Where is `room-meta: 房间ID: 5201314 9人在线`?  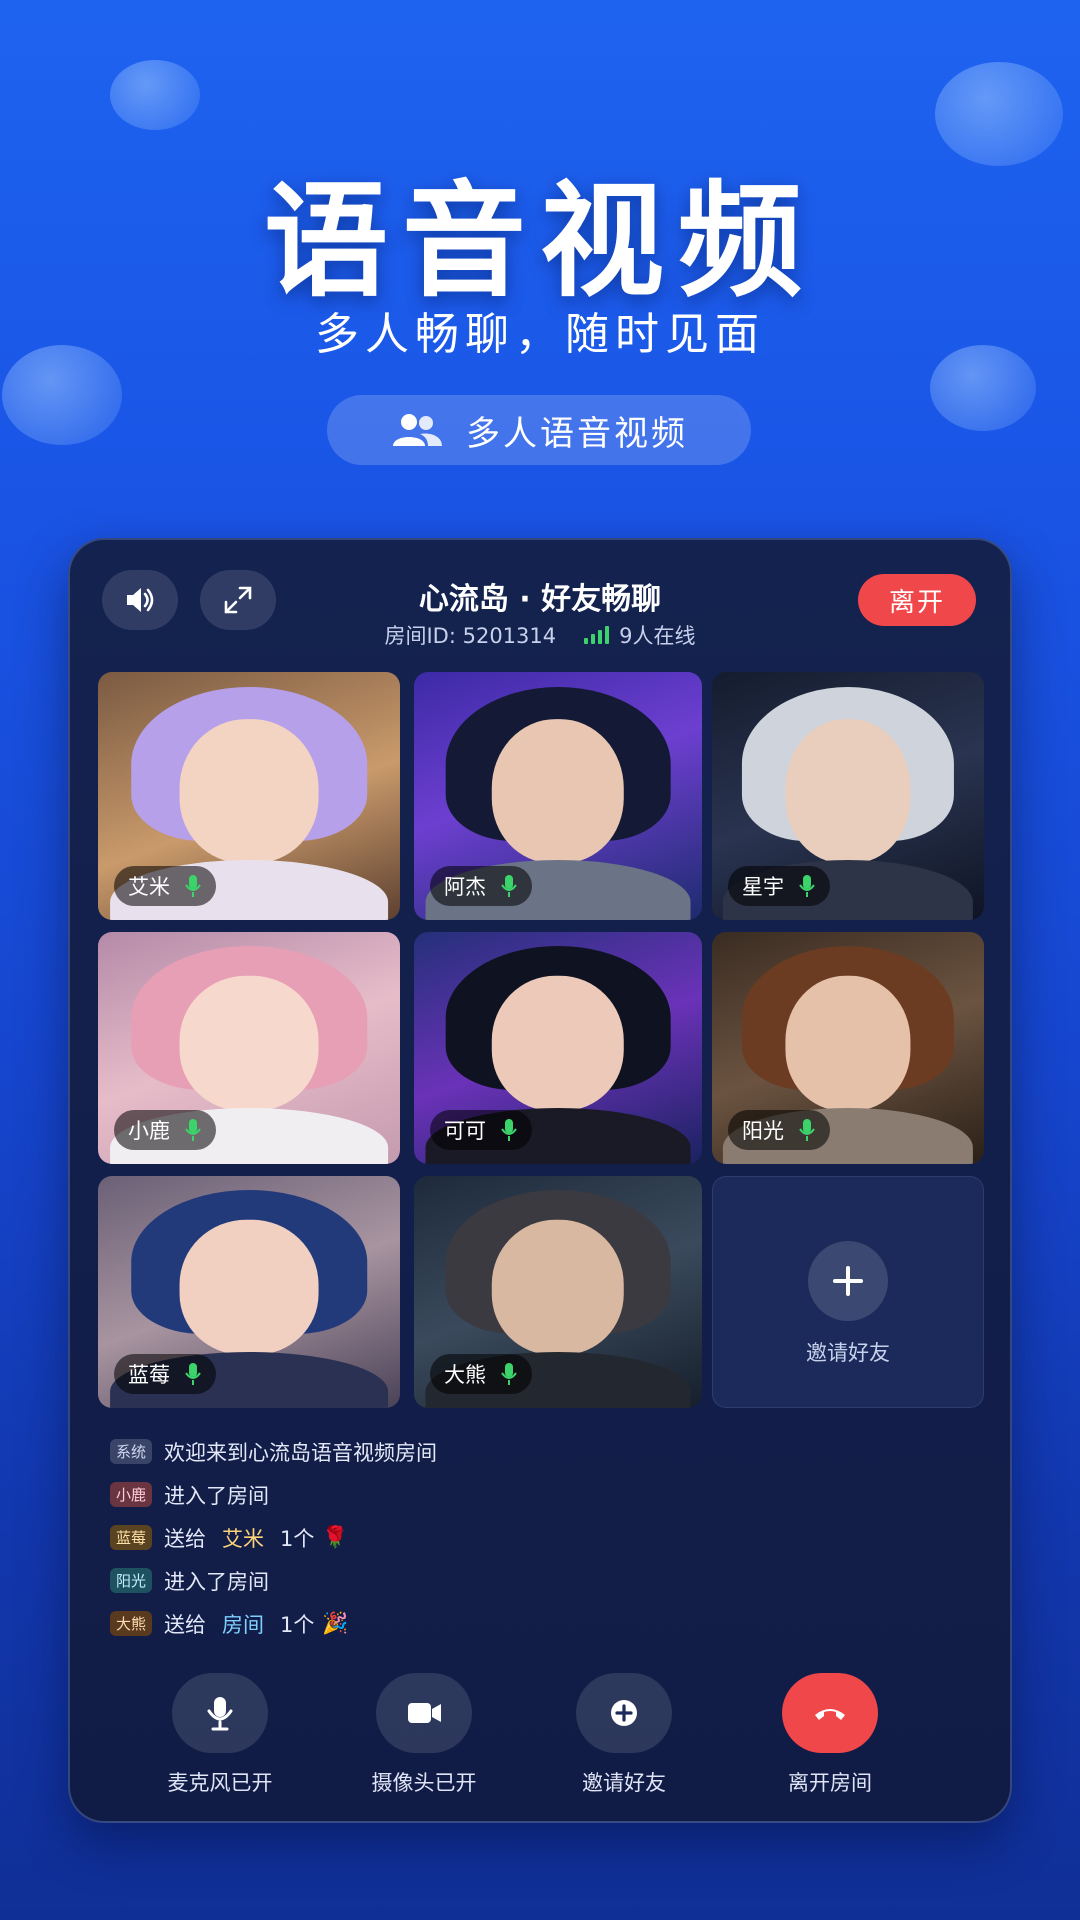
room-meta: 房间ID: 5201314 9人在线 is located at coordinates (540, 635).